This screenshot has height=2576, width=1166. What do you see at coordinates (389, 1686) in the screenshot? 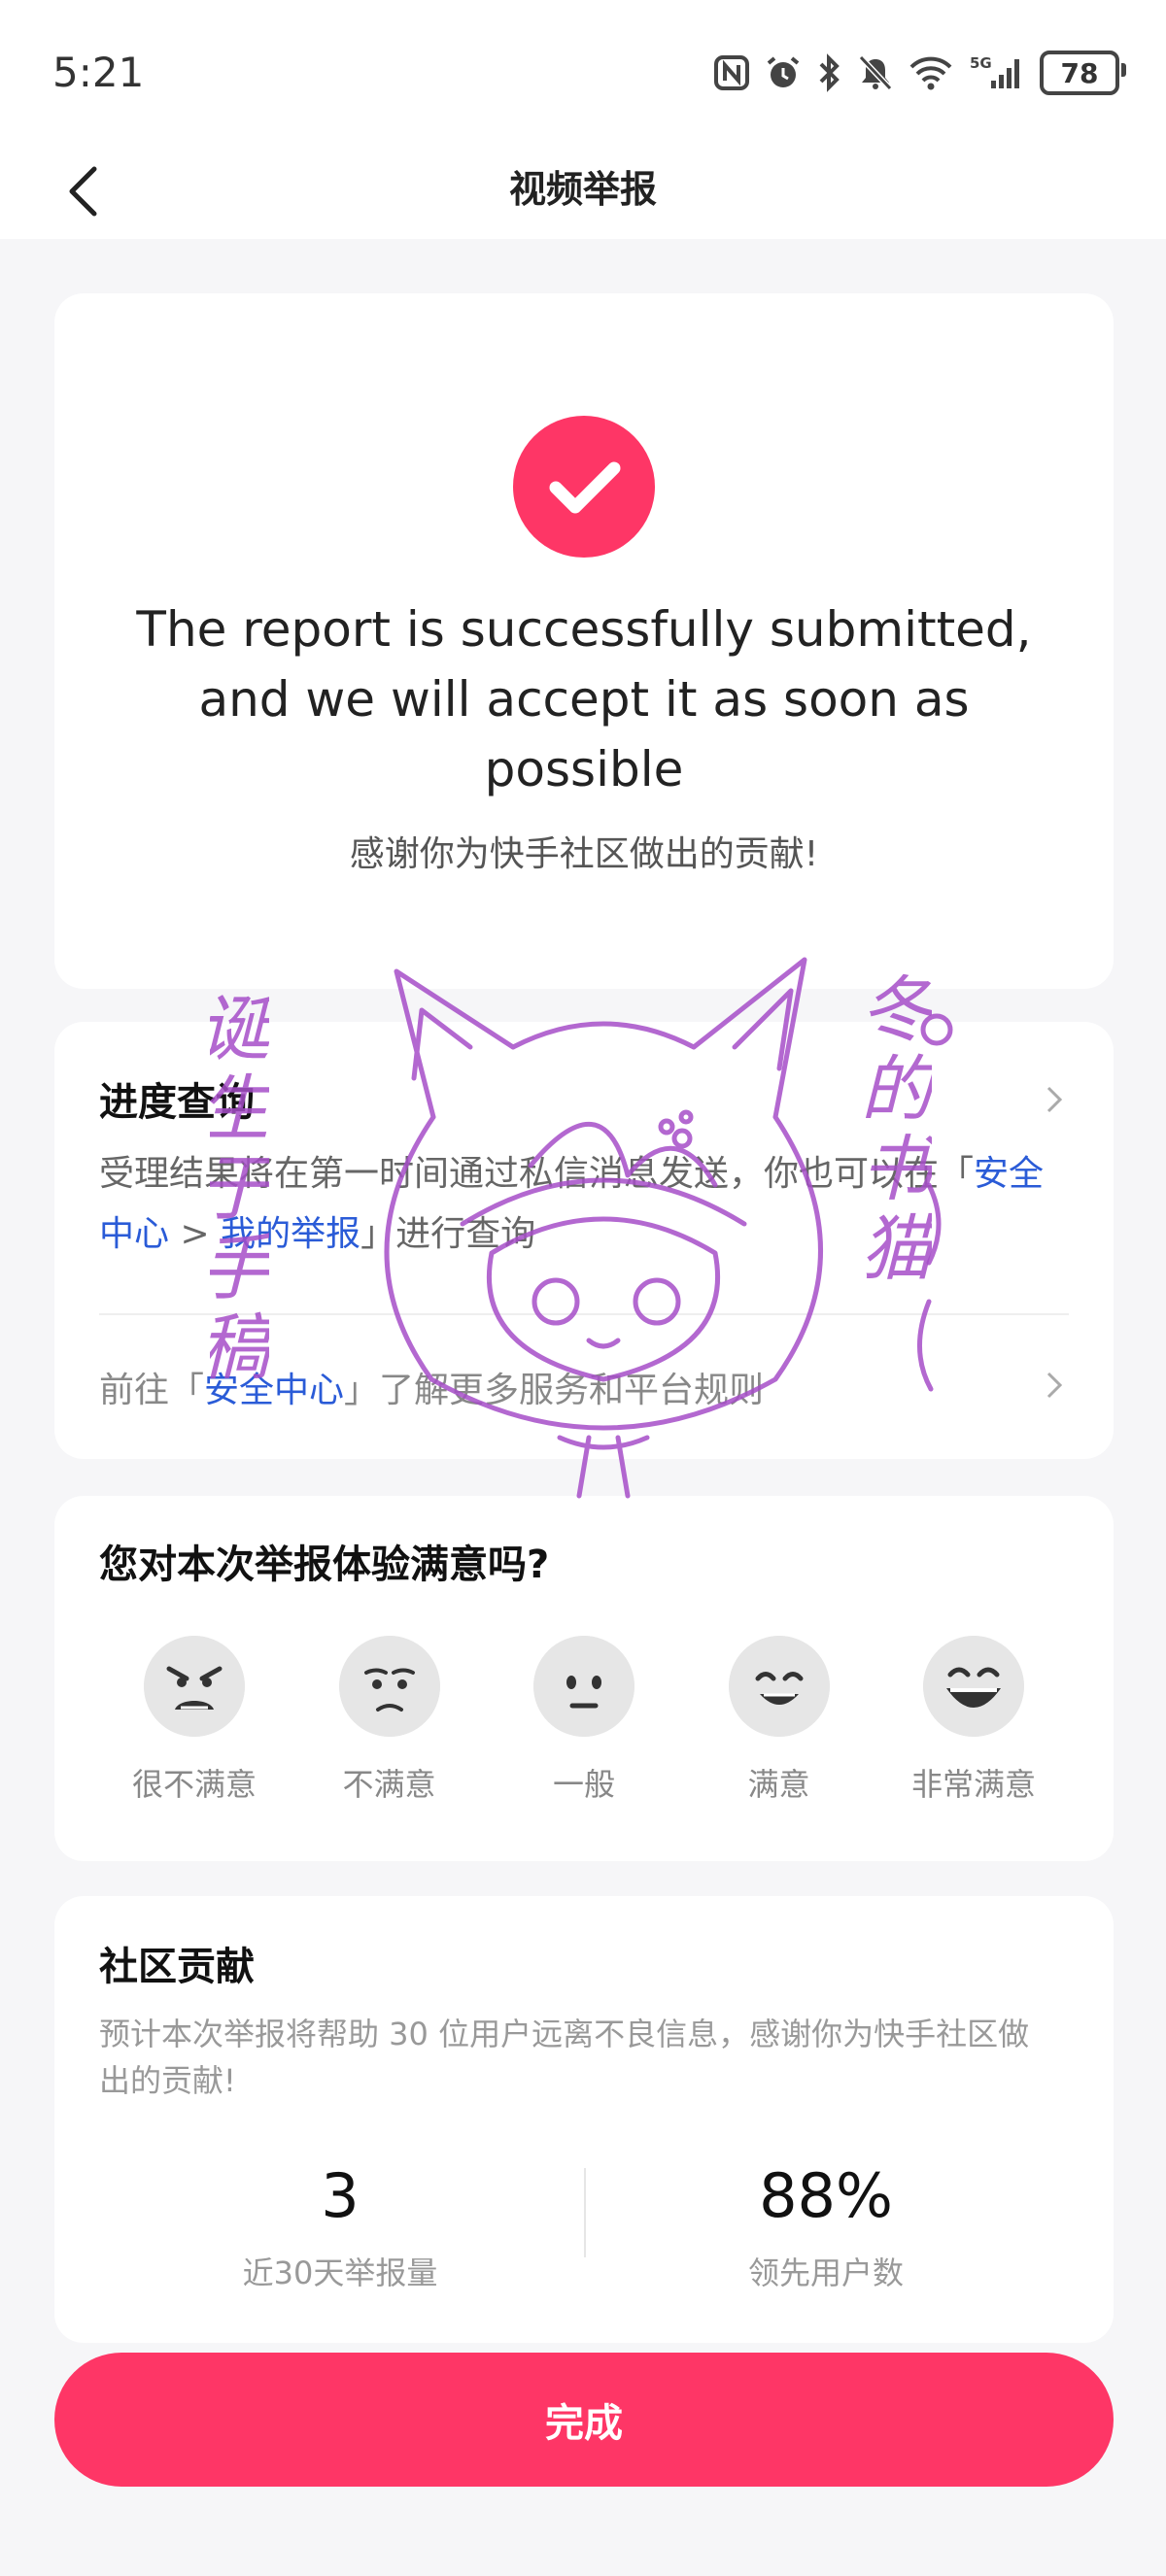
I see `unhappy-face-icon` at bounding box center [389, 1686].